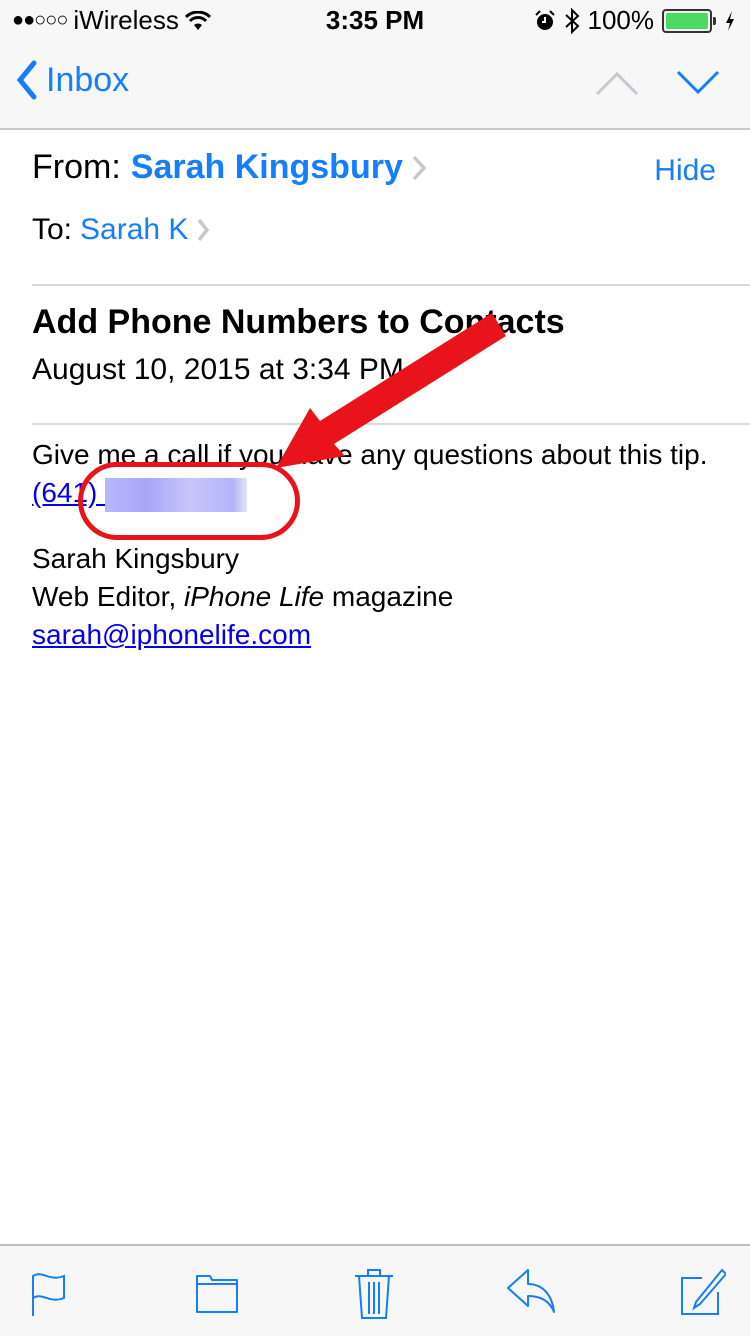  Describe the element at coordinates (243, 596) in the screenshot. I see `signature-title: Web Editor, iPhone Life magazine` at that location.